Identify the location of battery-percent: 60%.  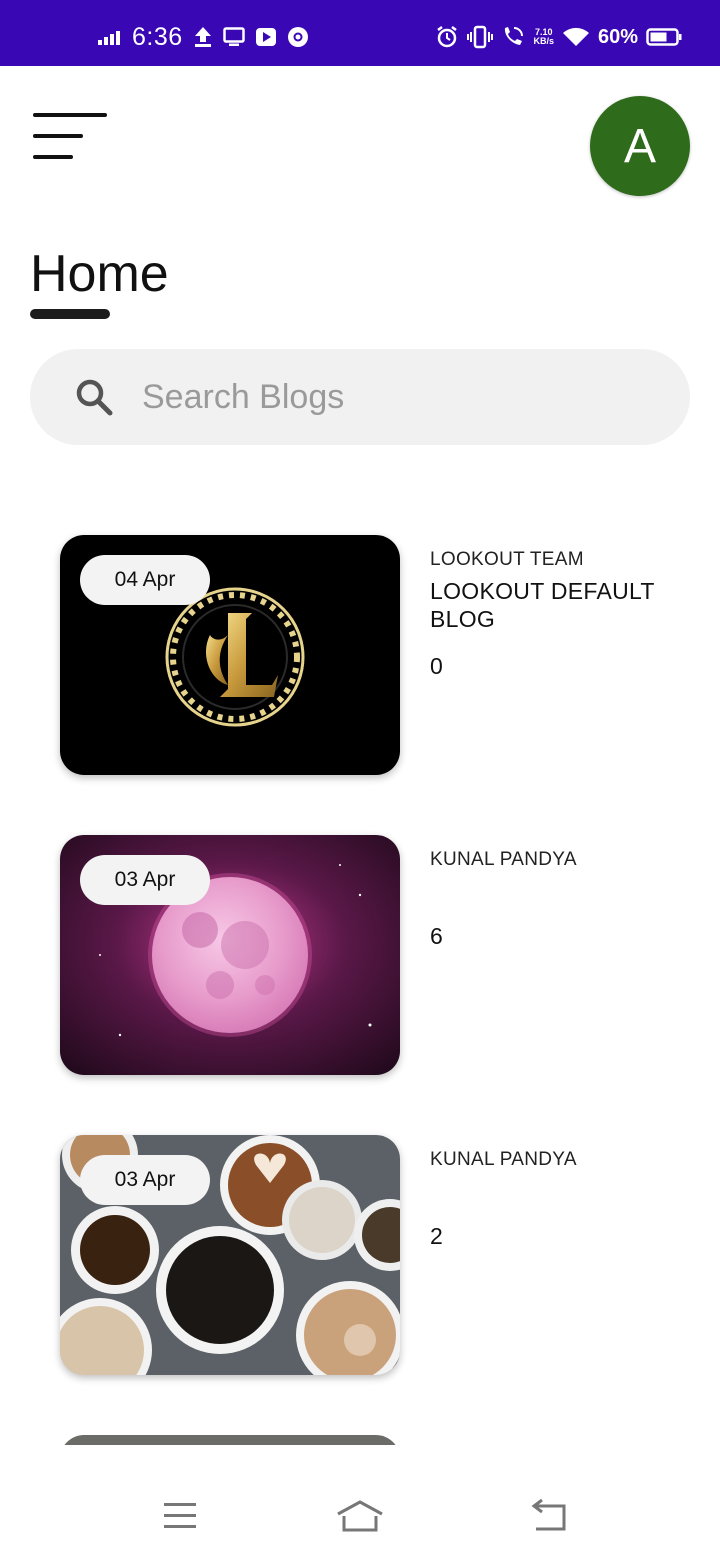
(617, 36).